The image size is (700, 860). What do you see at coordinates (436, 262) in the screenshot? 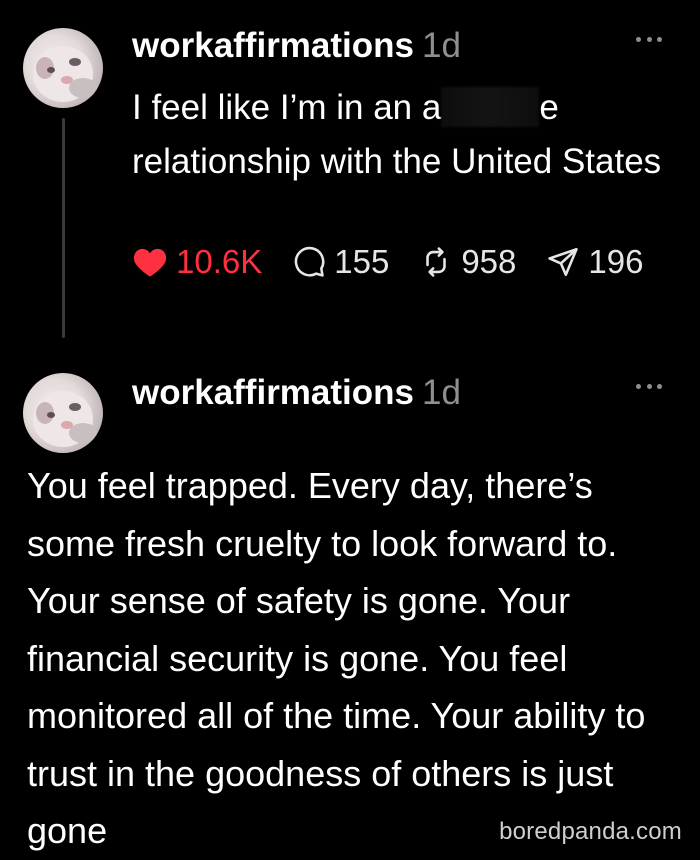
I see `repost-icon` at bounding box center [436, 262].